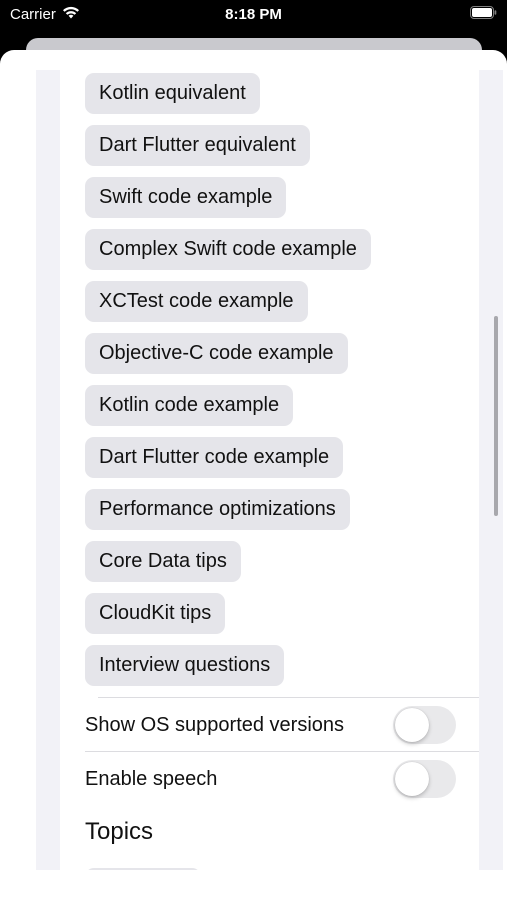 The height and width of the screenshot is (900, 507). I want to click on show-os-versions-toggle, so click(424, 725).